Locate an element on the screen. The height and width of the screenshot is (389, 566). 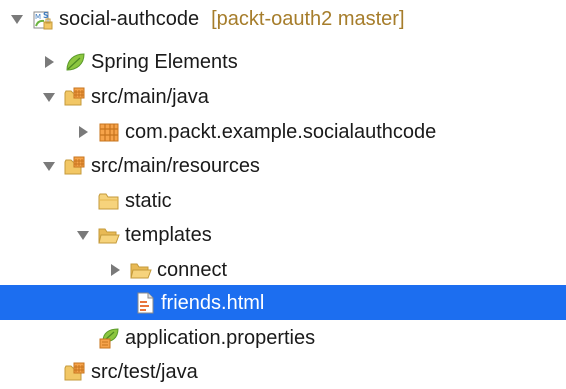
tree-item-label: connect is located at coordinates (192, 270).